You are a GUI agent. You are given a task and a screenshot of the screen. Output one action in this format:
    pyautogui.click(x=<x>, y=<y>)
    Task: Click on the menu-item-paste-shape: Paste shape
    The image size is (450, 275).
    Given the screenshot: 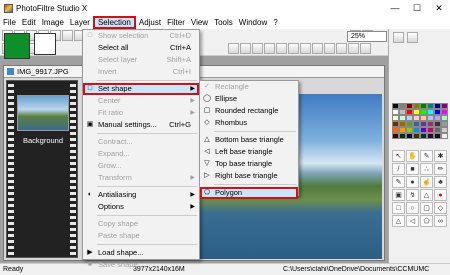 What is the action you would take?
    pyautogui.click(x=141, y=236)
    